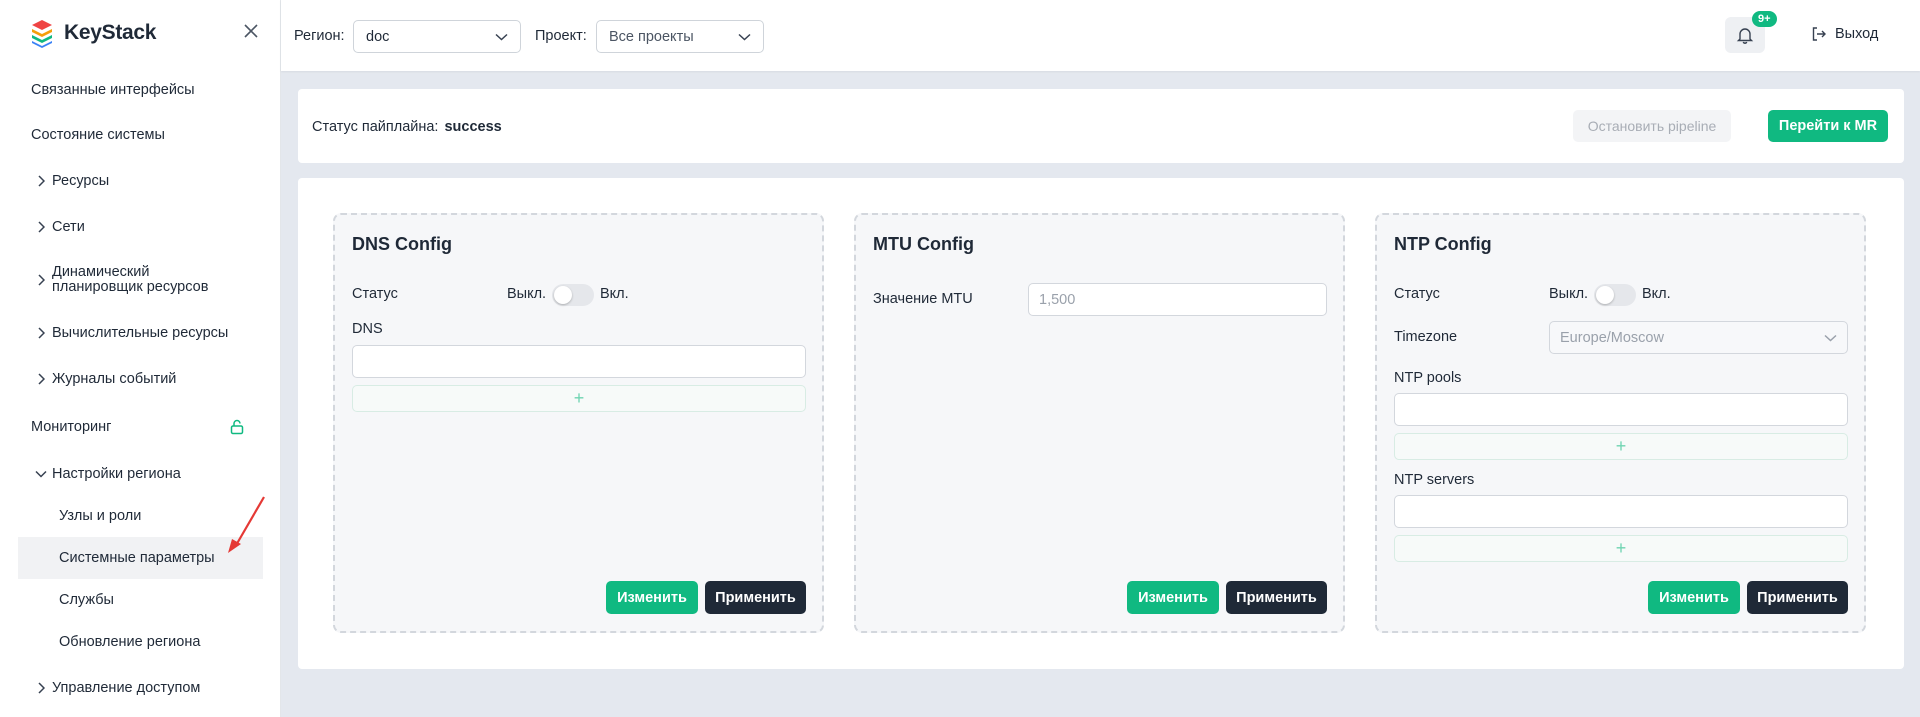 Image resolution: width=1920 pixels, height=717 pixels. I want to click on logout-icon, so click(1819, 34).